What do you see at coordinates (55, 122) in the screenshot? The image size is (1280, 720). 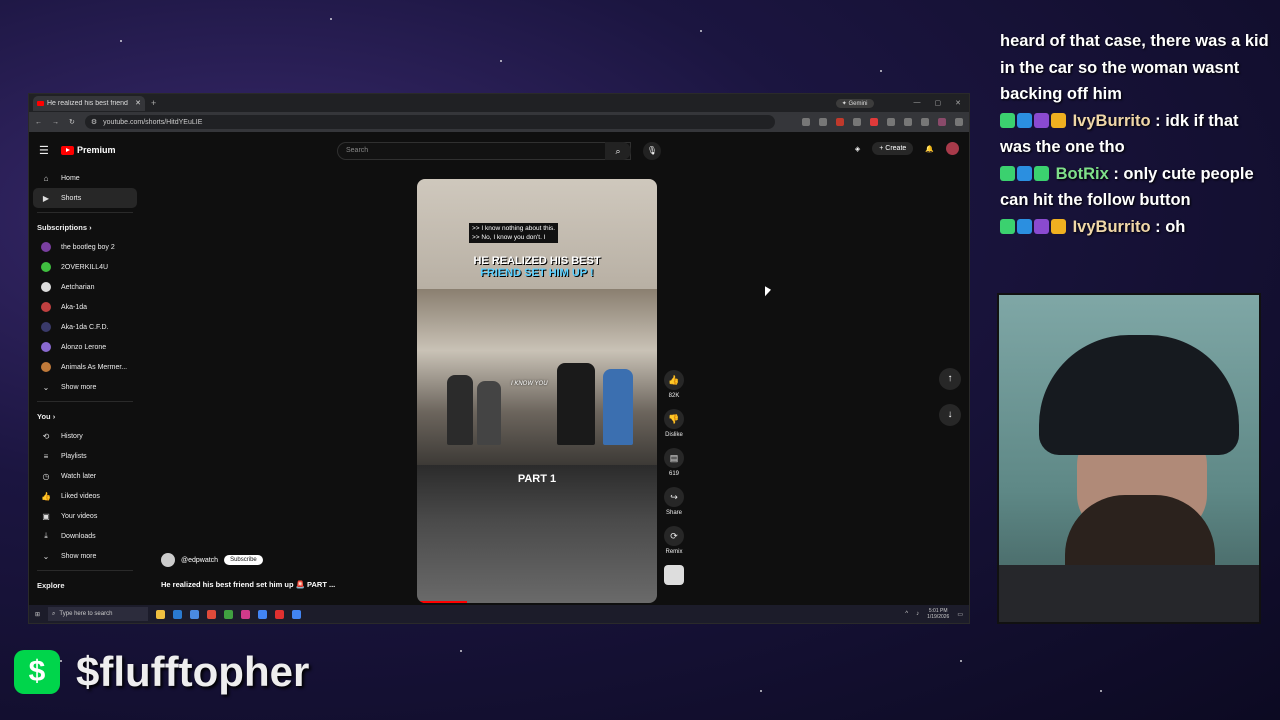 I see `forward-icon: →` at bounding box center [55, 122].